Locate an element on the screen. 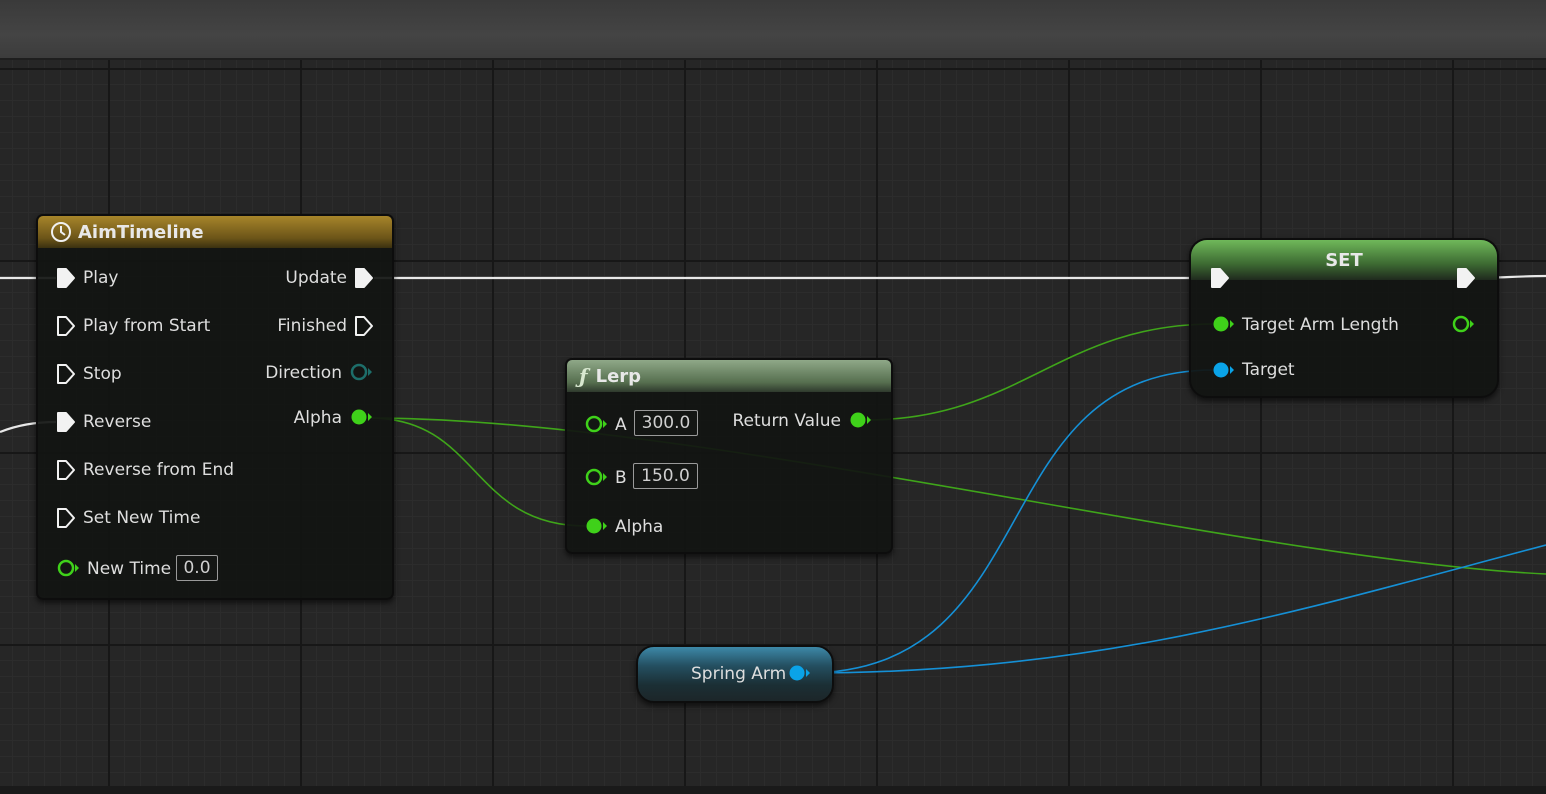 Image resolution: width=1546 pixels, height=794 pixels. pin-label-play: Play is located at coordinates (101, 278).